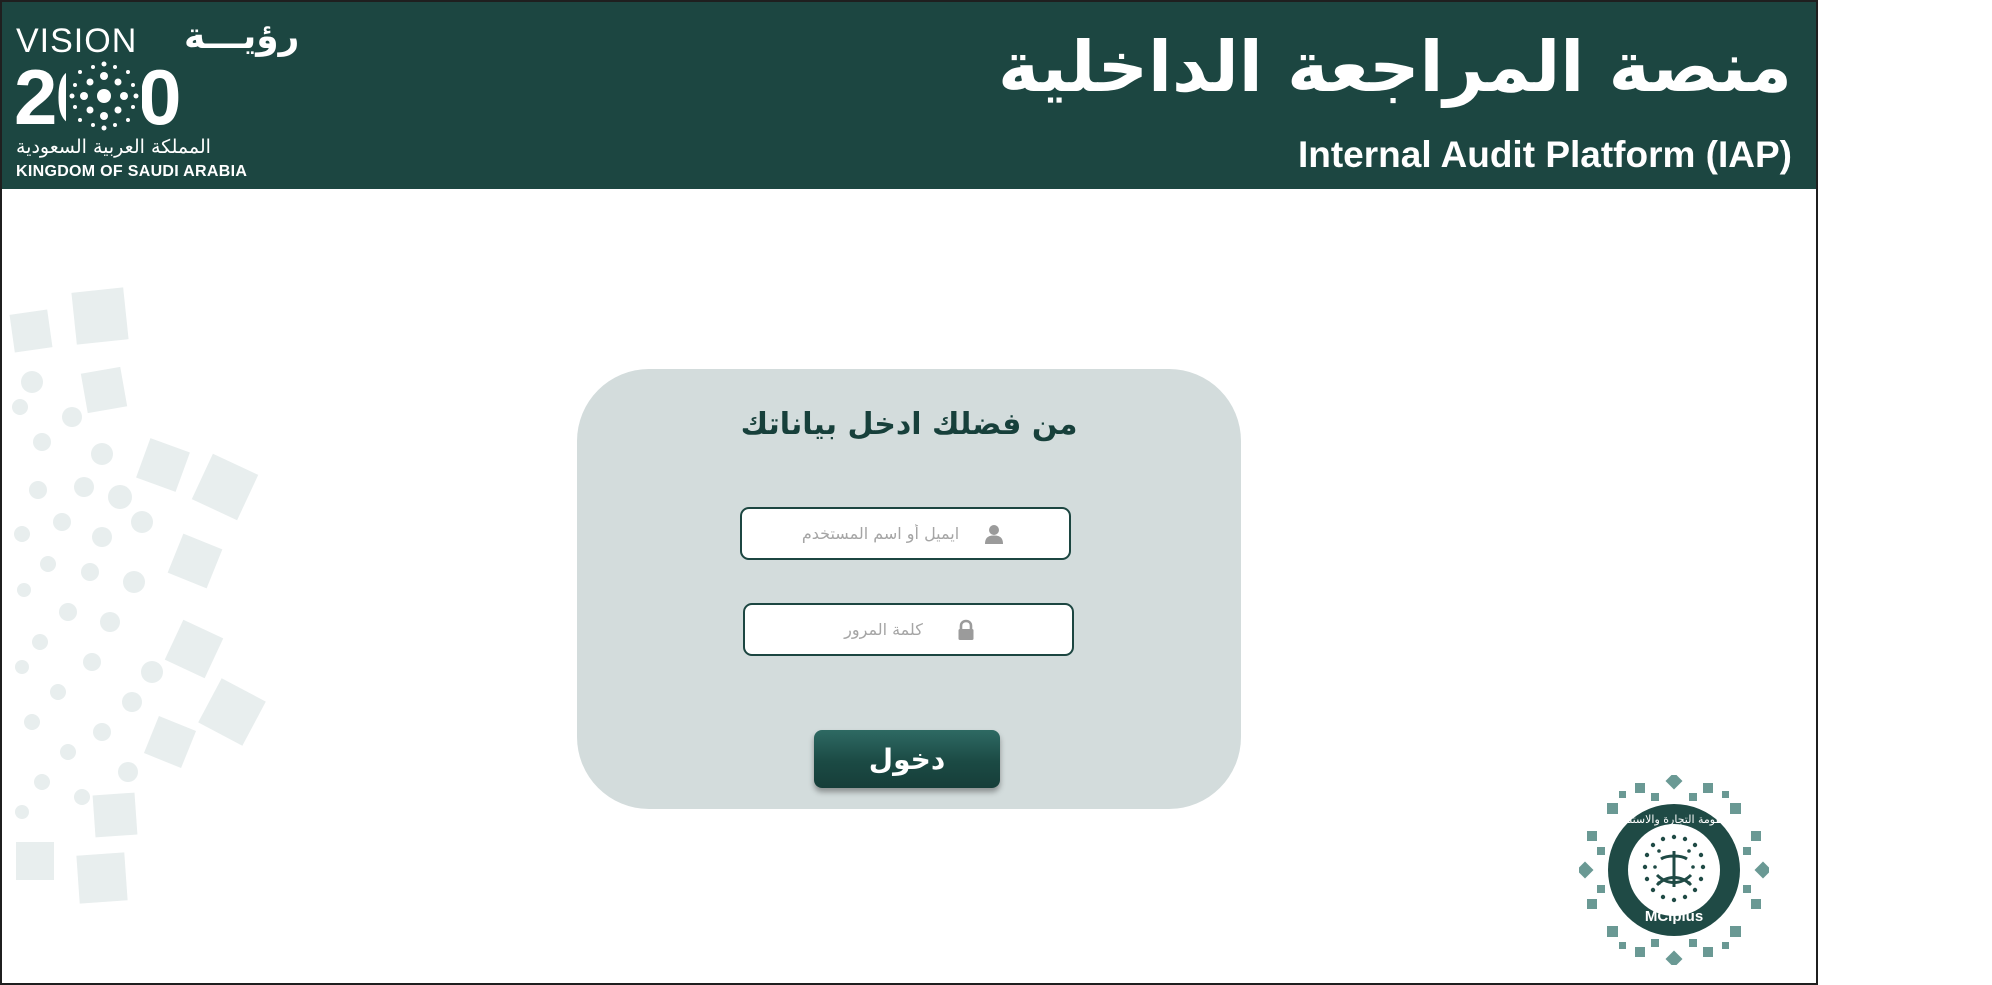  What do you see at coordinates (1395, 67) in the screenshot?
I see `page-title-arabic: منصة المراجعة الداخلية` at bounding box center [1395, 67].